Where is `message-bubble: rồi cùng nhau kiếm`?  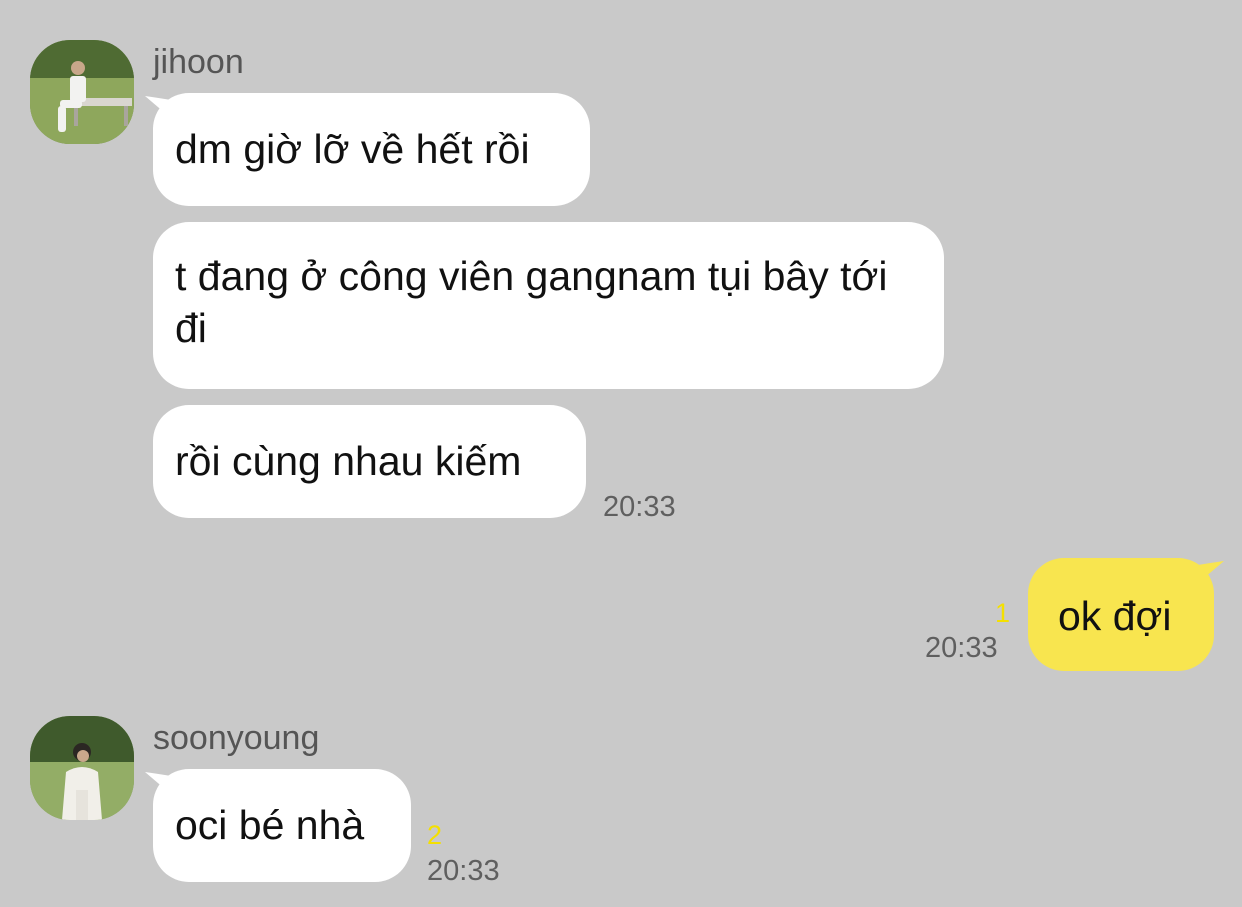
message-bubble: rồi cùng nhau kiếm is located at coordinates (369, 461).